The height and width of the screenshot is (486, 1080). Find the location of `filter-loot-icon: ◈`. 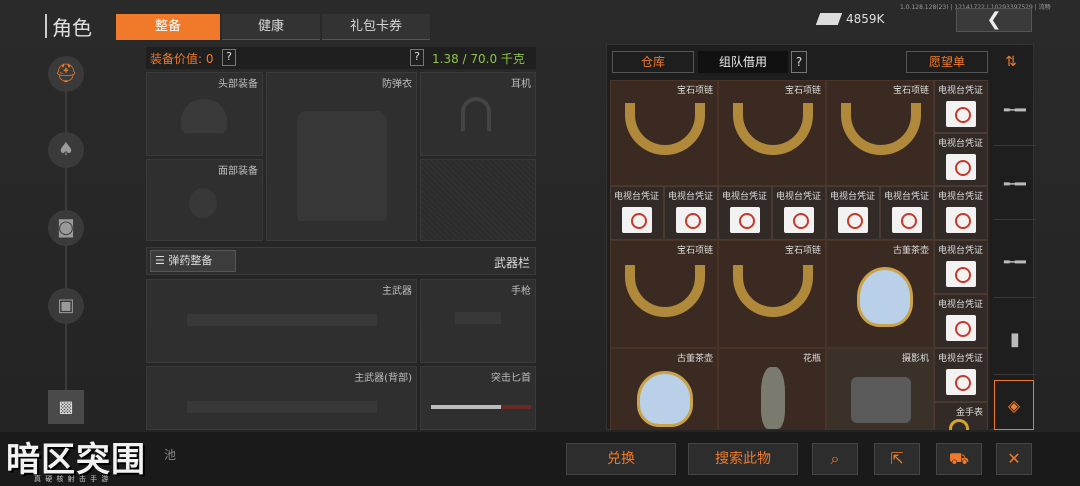

filter-loot-icon: ◈ is located at coordinates (1014, 405).